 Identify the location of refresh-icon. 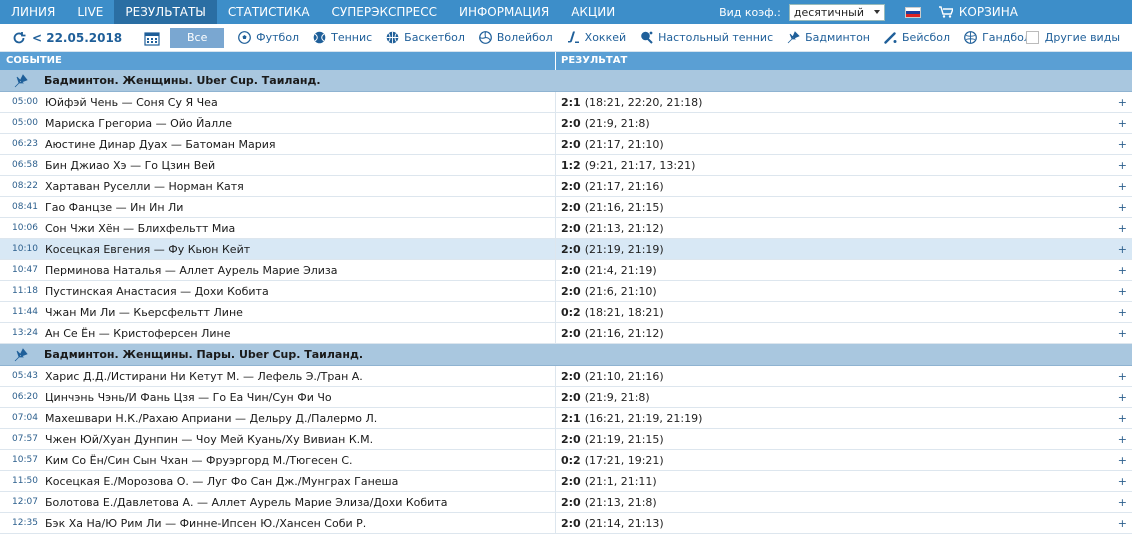
(19, 38).